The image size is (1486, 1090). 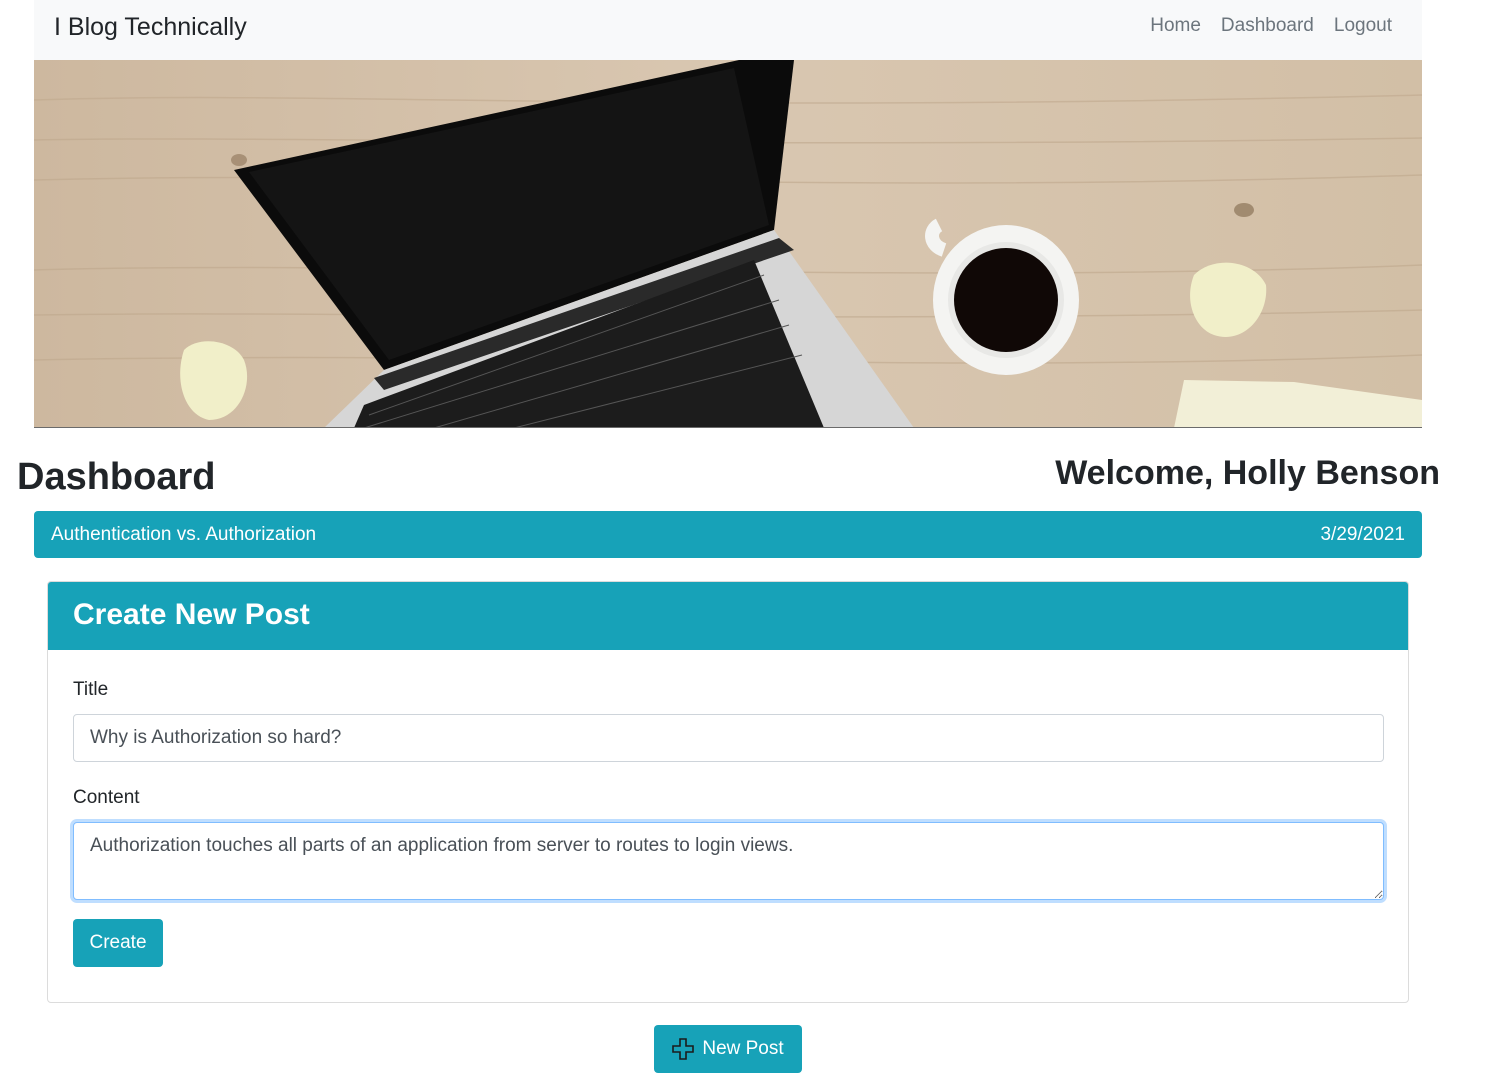 I want to click on post-title: Authentication vs. Authorization, so click(x=184, y=534).